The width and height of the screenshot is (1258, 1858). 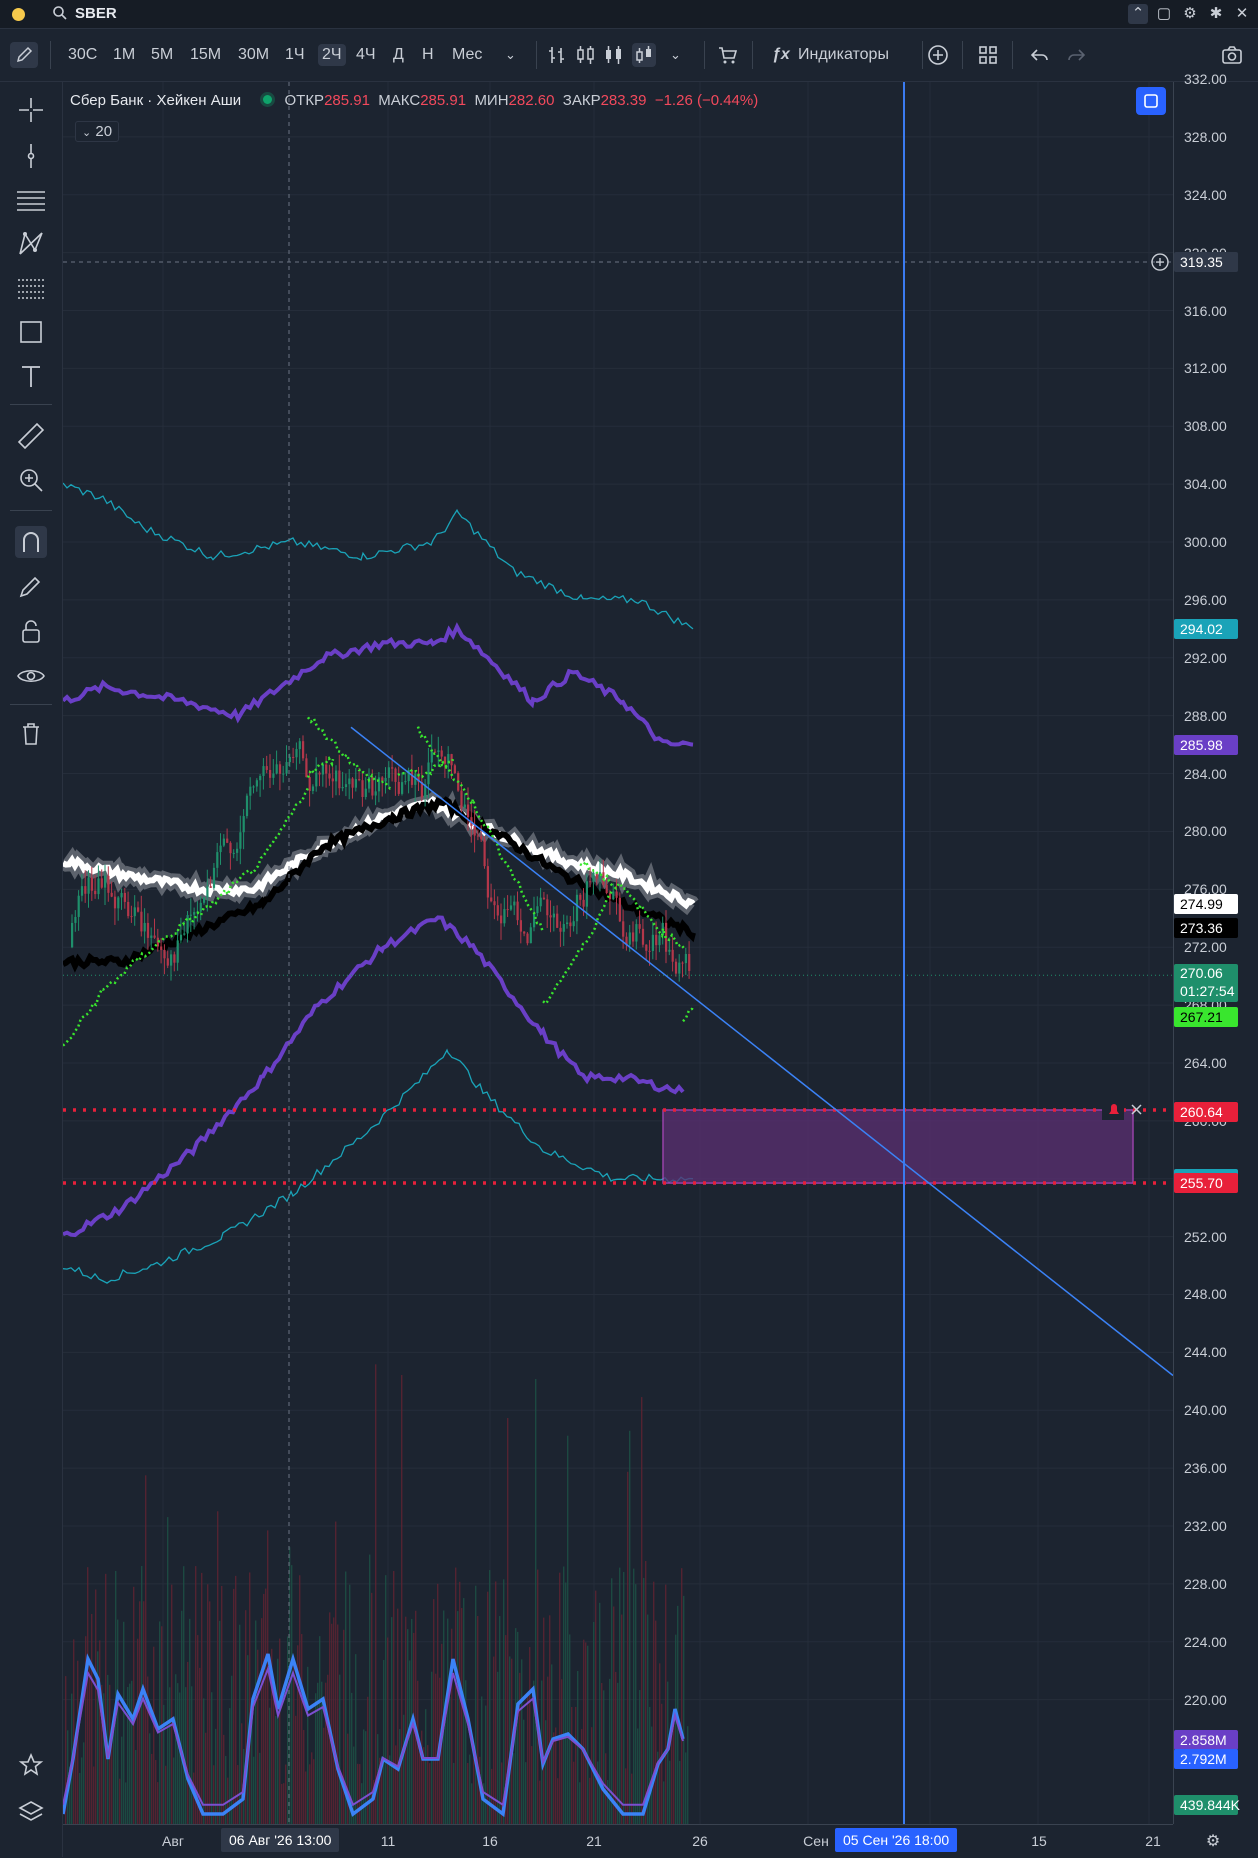 I want to click on trash-icon, so click(x=31, y=734).